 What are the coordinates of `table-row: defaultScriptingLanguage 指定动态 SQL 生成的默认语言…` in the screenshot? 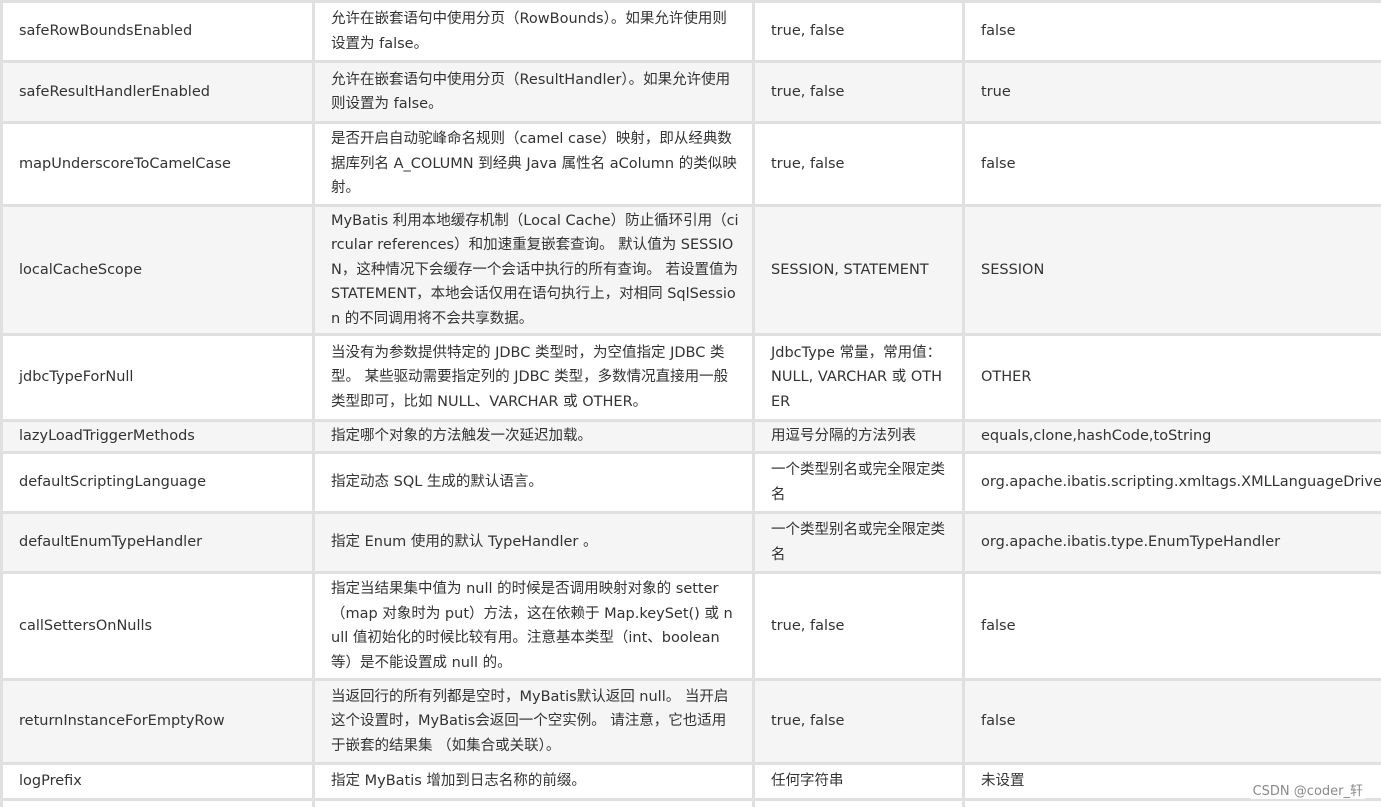 It's located at (690, 482).